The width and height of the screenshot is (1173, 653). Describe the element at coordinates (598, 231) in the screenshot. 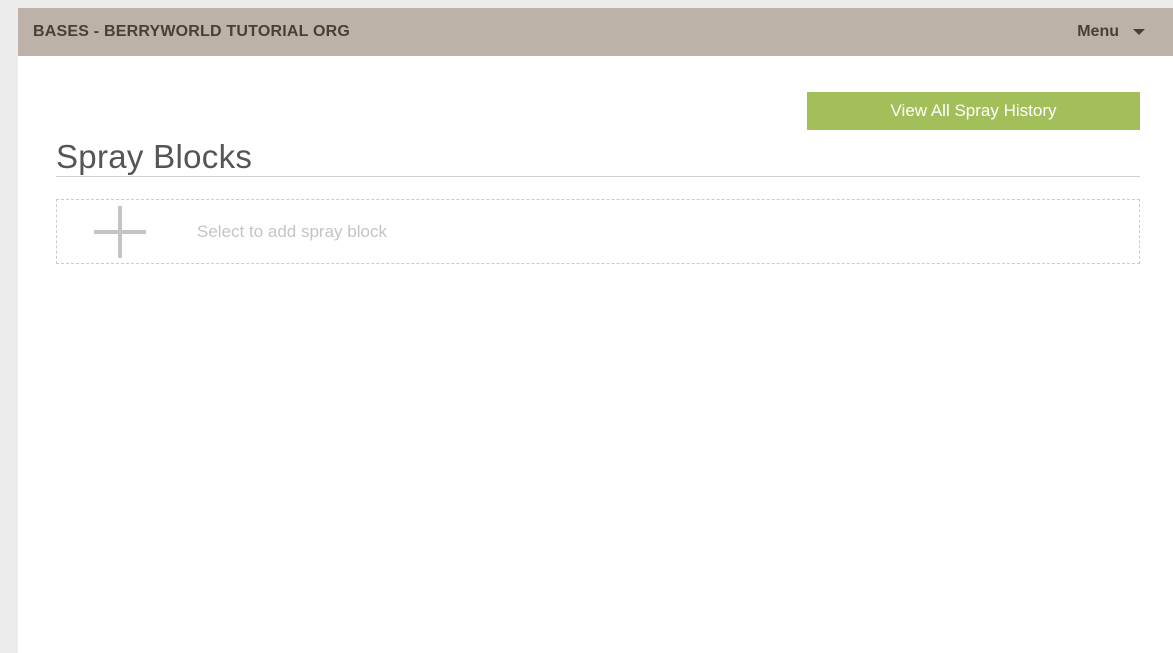

I see `add-spray-block-button: Select to add spray block` at that location.